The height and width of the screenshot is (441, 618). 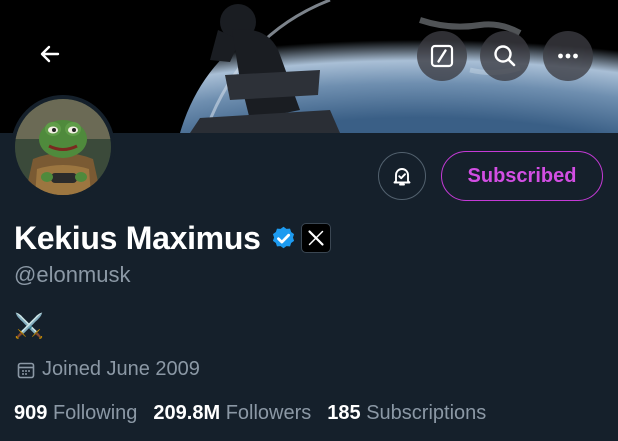 I want to click on display-name: Kekius Maximus, so click(x=137, y=237).